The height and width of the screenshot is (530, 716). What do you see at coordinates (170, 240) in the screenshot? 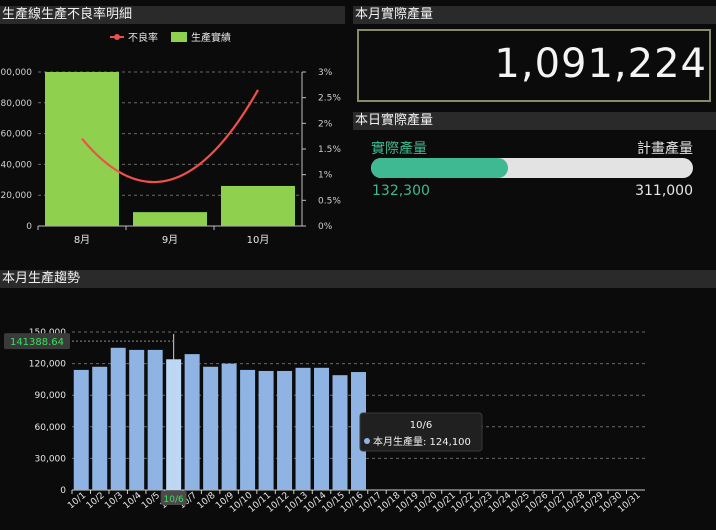
I see `x-tick-label: 9月` at bounding box center [170, 240].